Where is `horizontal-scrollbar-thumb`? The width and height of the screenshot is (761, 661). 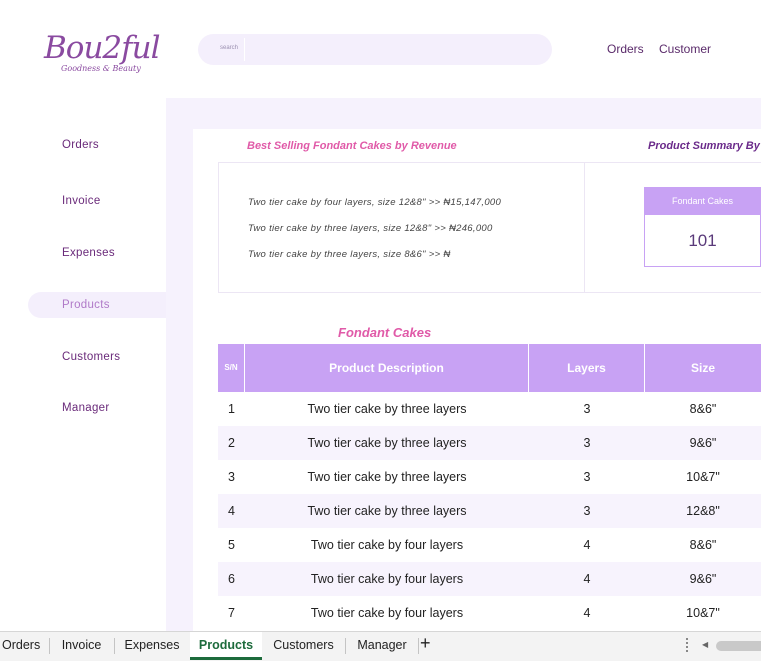 horizontal-scrollbar-thumb is located at coordinates (738, 646).